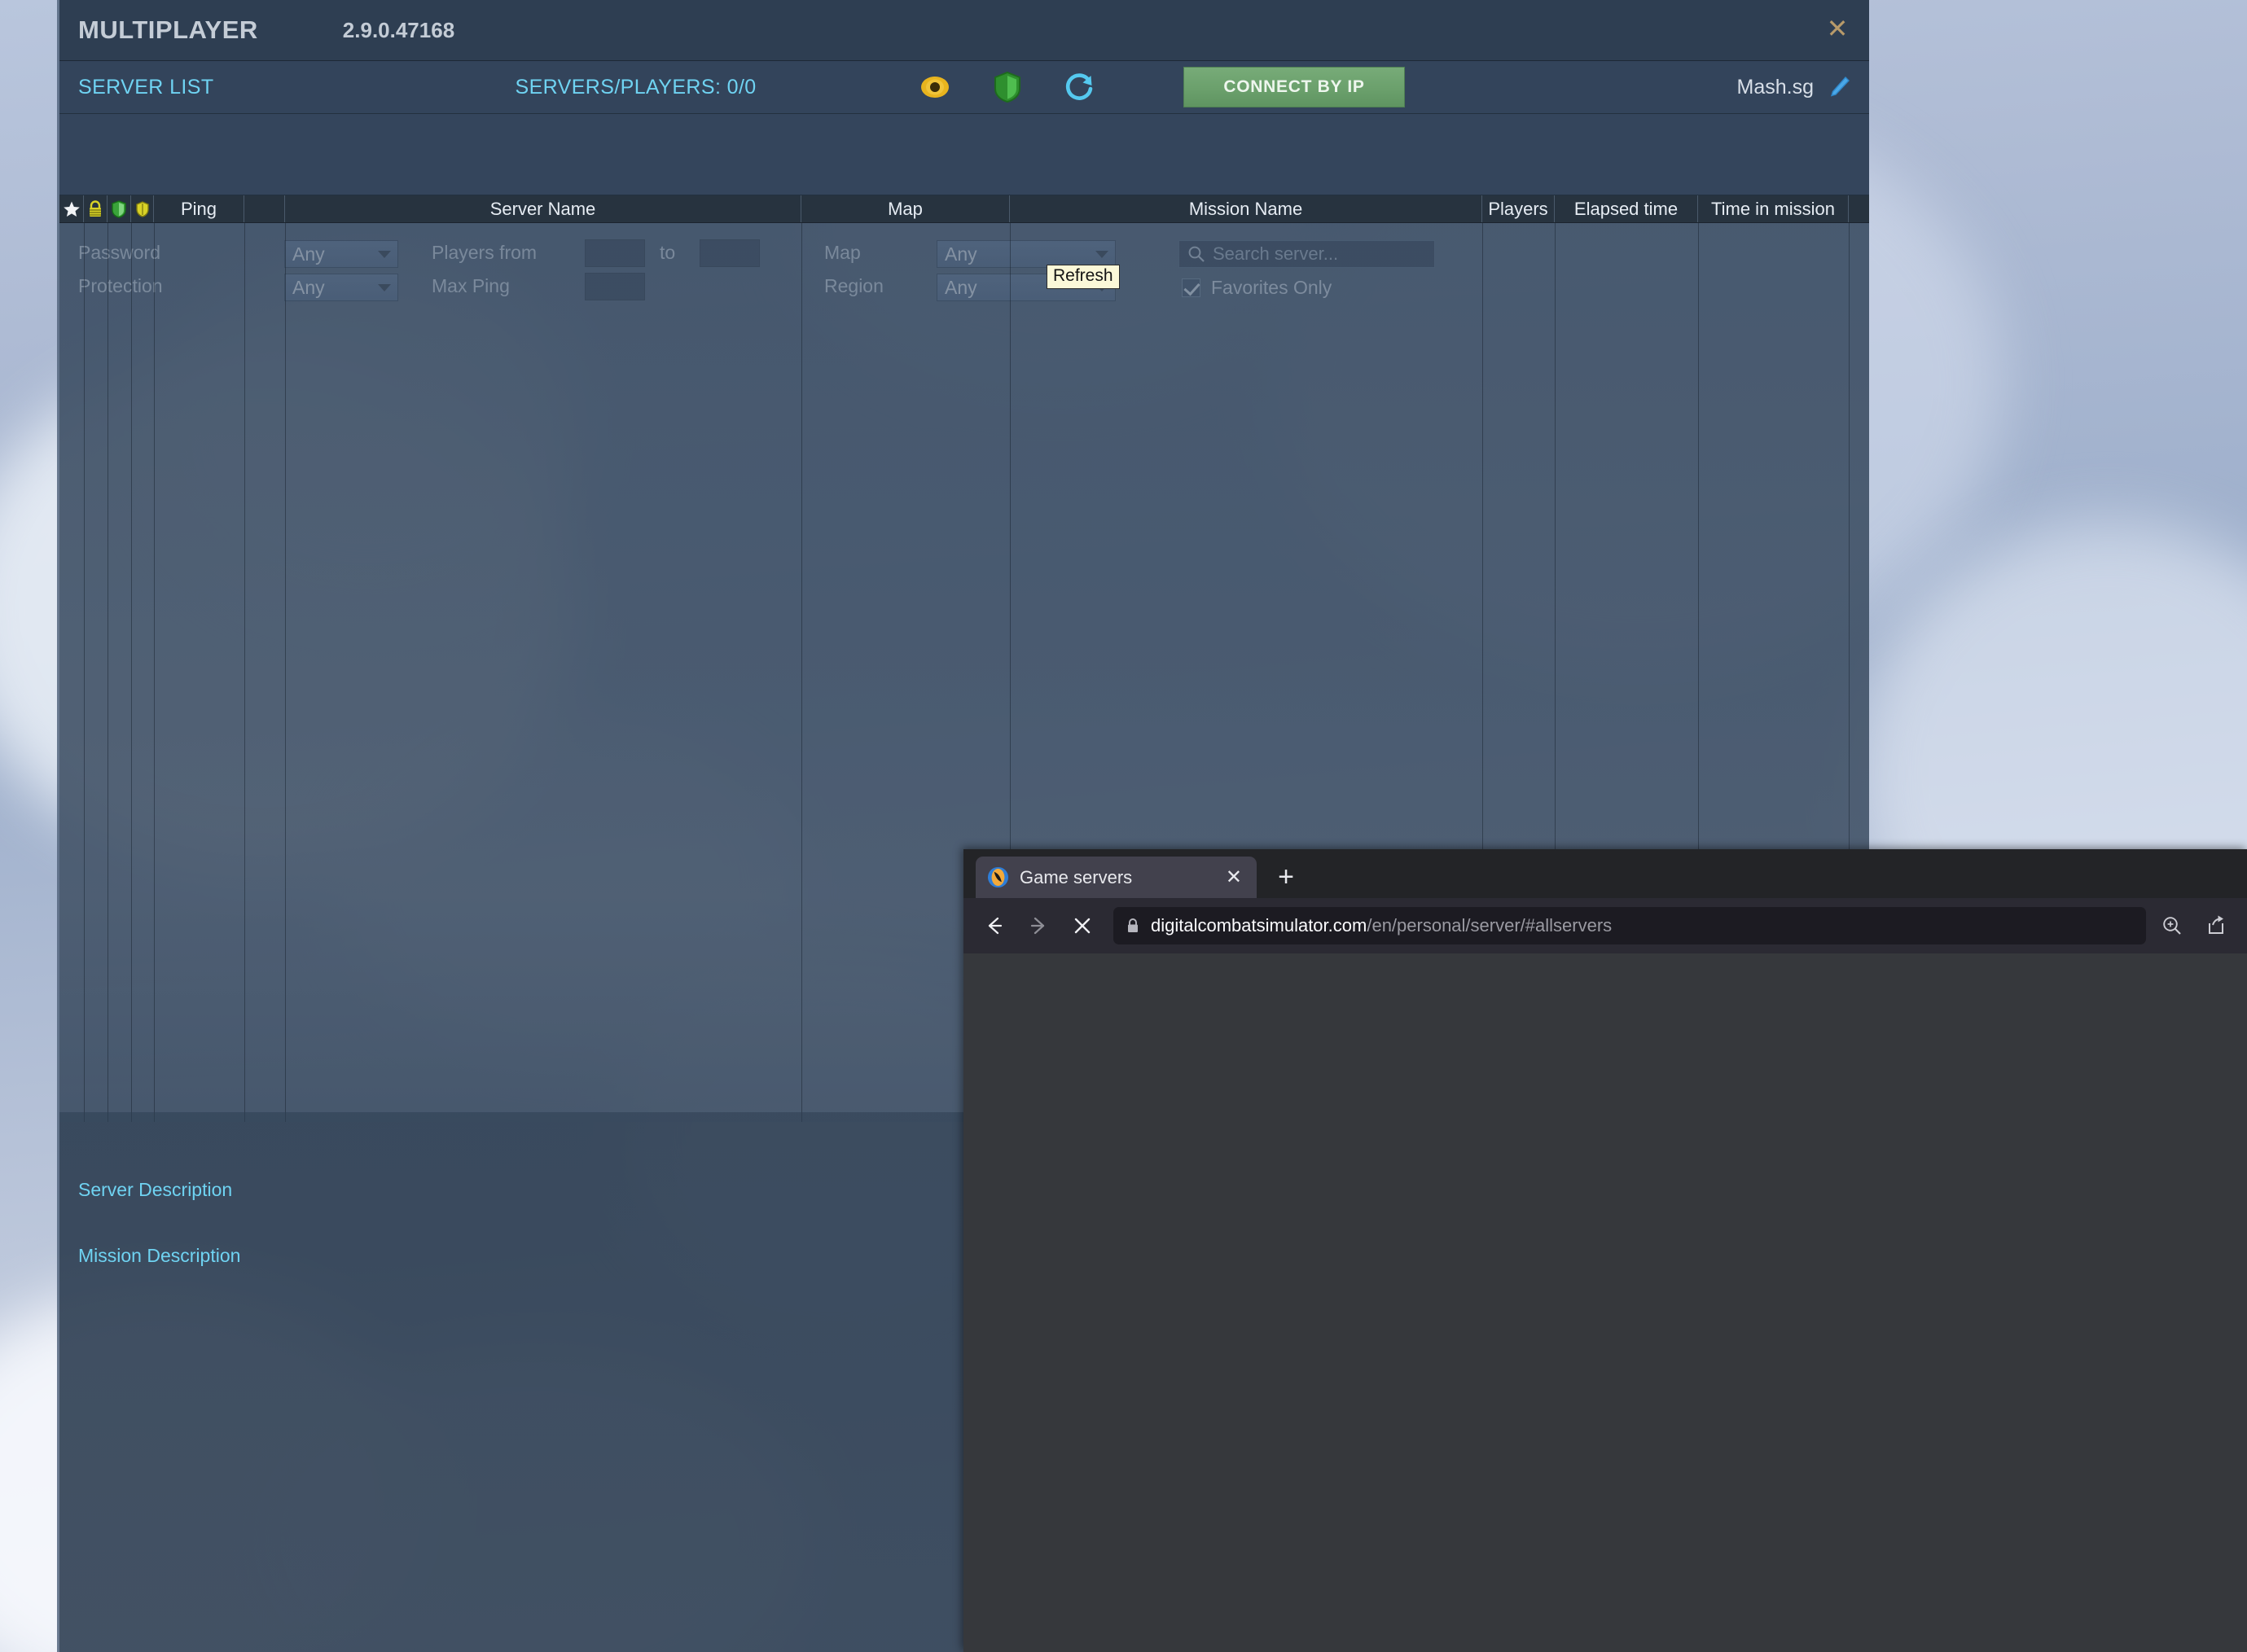 The image size is (2247, 1652). Describe the element at coordinates (1775, 87) in the screenshot. I see `user-name-label: Mash.sg` at that location.